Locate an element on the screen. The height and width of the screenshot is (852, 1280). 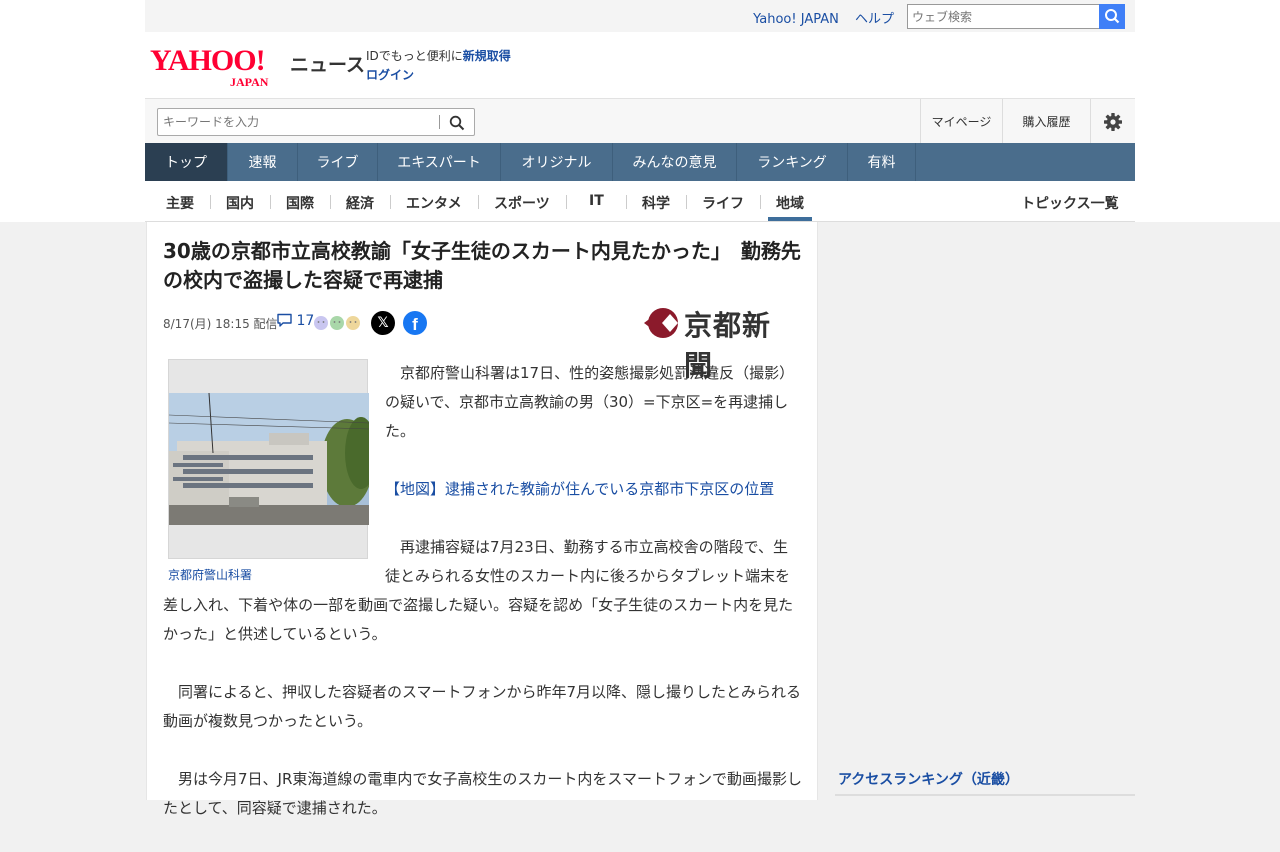
id-promo: IDでもっと便利に新規取得 ログイン is located at coordinates (438, 66).